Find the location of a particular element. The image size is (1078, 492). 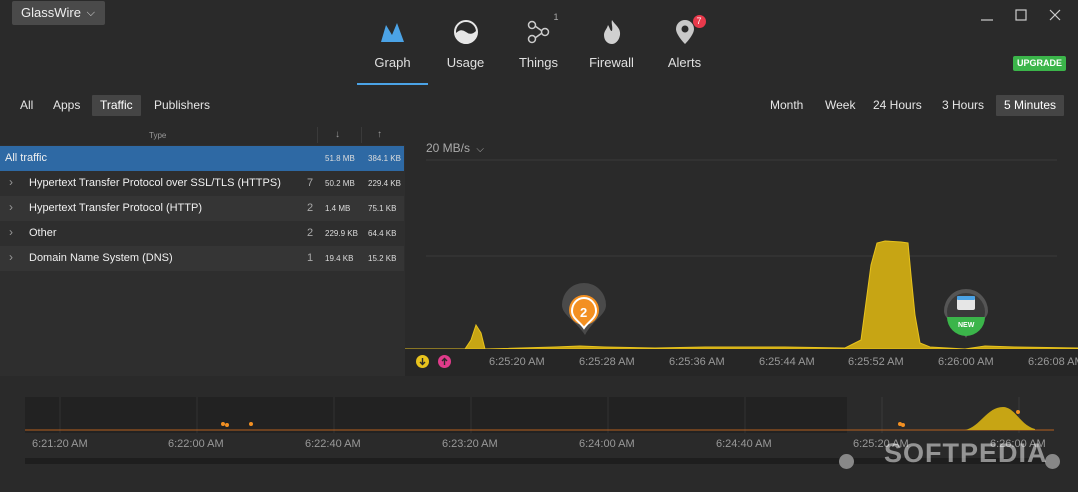

filter-publishers: Publishers is located at coordinates (182, 105).